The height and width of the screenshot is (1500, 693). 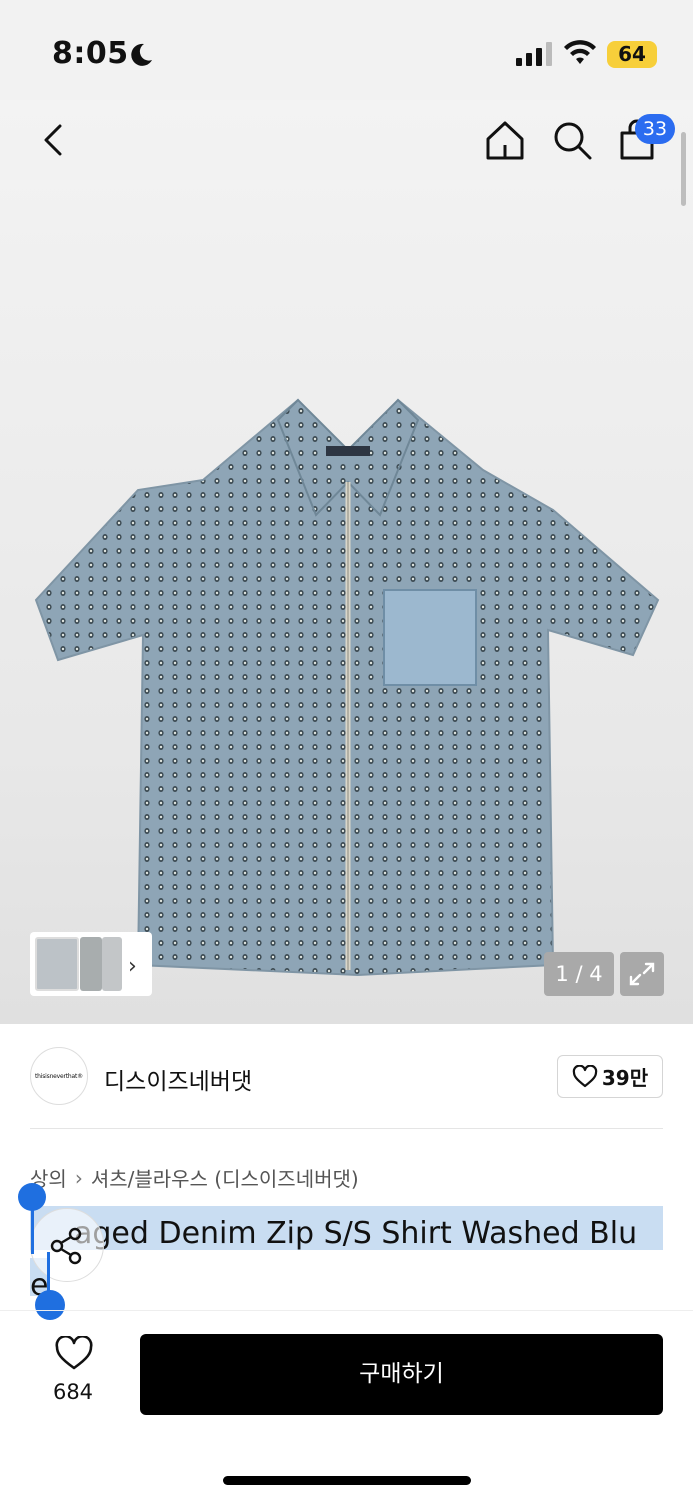 I want to click on brand-like-button: 39만, so click(x=610, y=1076).